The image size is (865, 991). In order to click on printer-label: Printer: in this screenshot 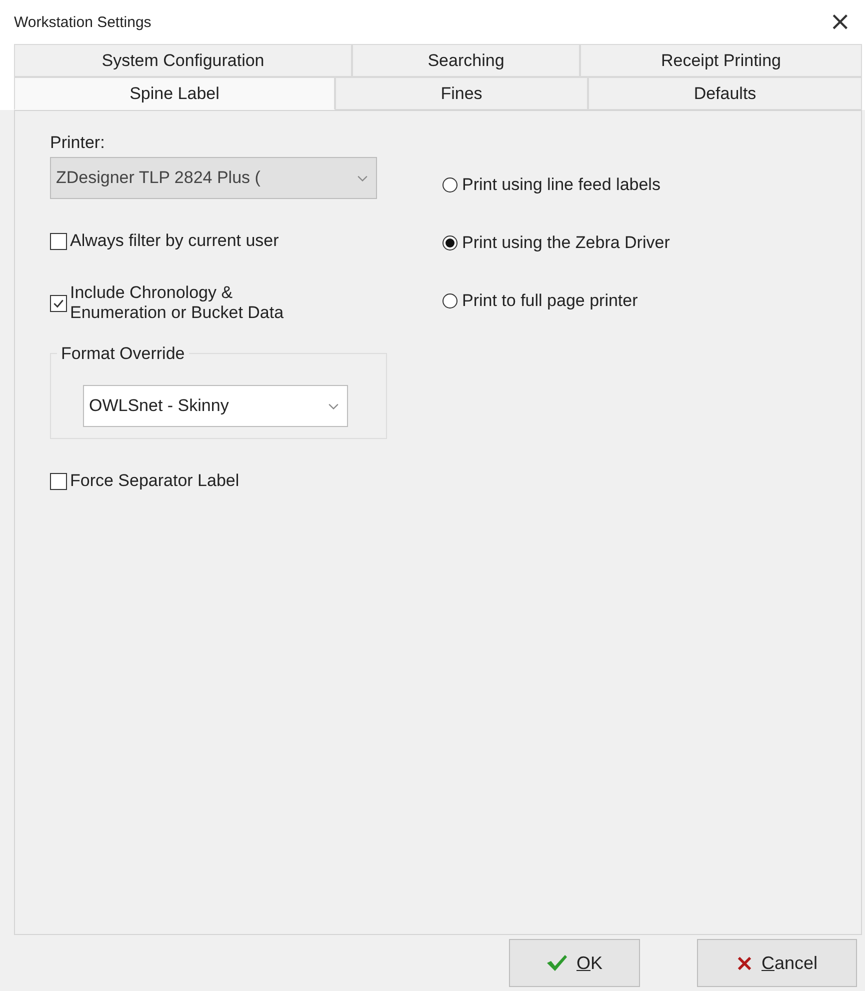, I will do `click(77, 143)`.